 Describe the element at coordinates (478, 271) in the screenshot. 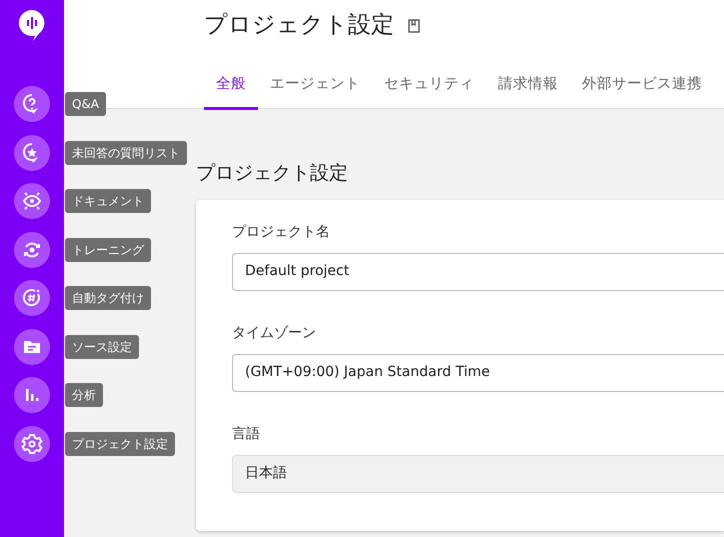

I see `input-field: Default project` at that location.